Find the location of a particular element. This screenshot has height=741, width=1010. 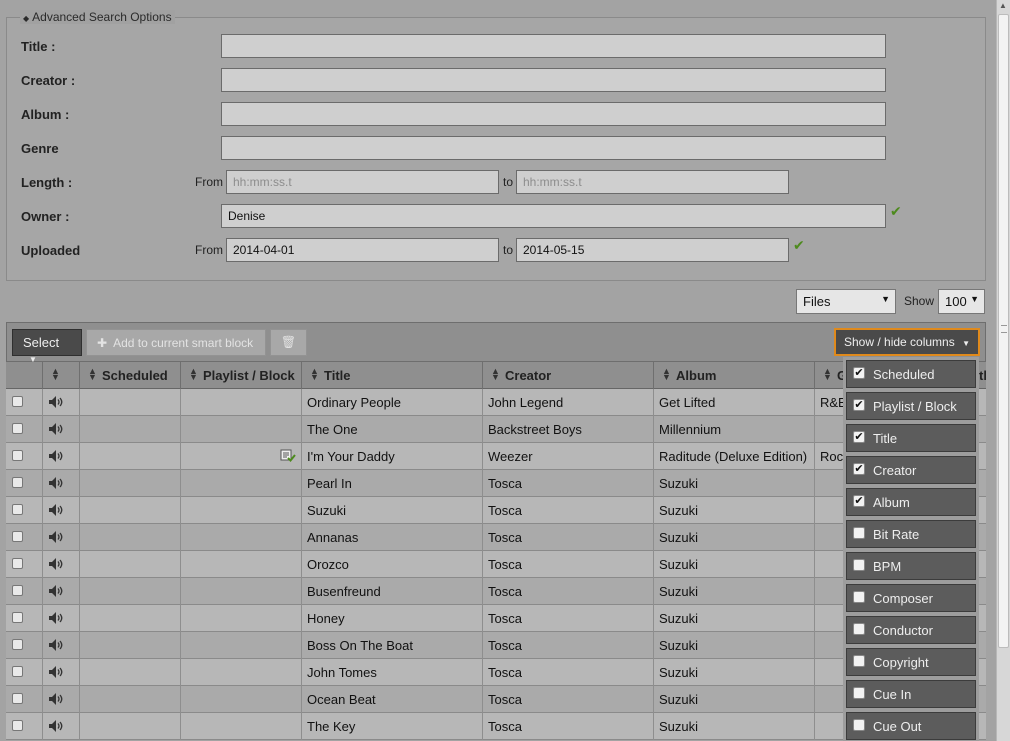

scroll-up-arrow-icon: ▲ is located at coordinates (1003, 5).